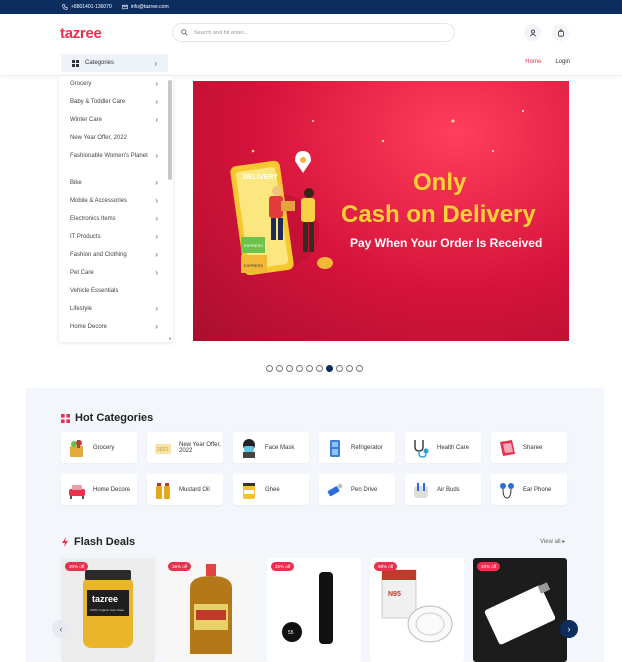 This screenshot has height=662, width=622. Describe the element at coordinates (564, 542) in the screenshot. I see `arrow-right-icon: ▸` at that location.